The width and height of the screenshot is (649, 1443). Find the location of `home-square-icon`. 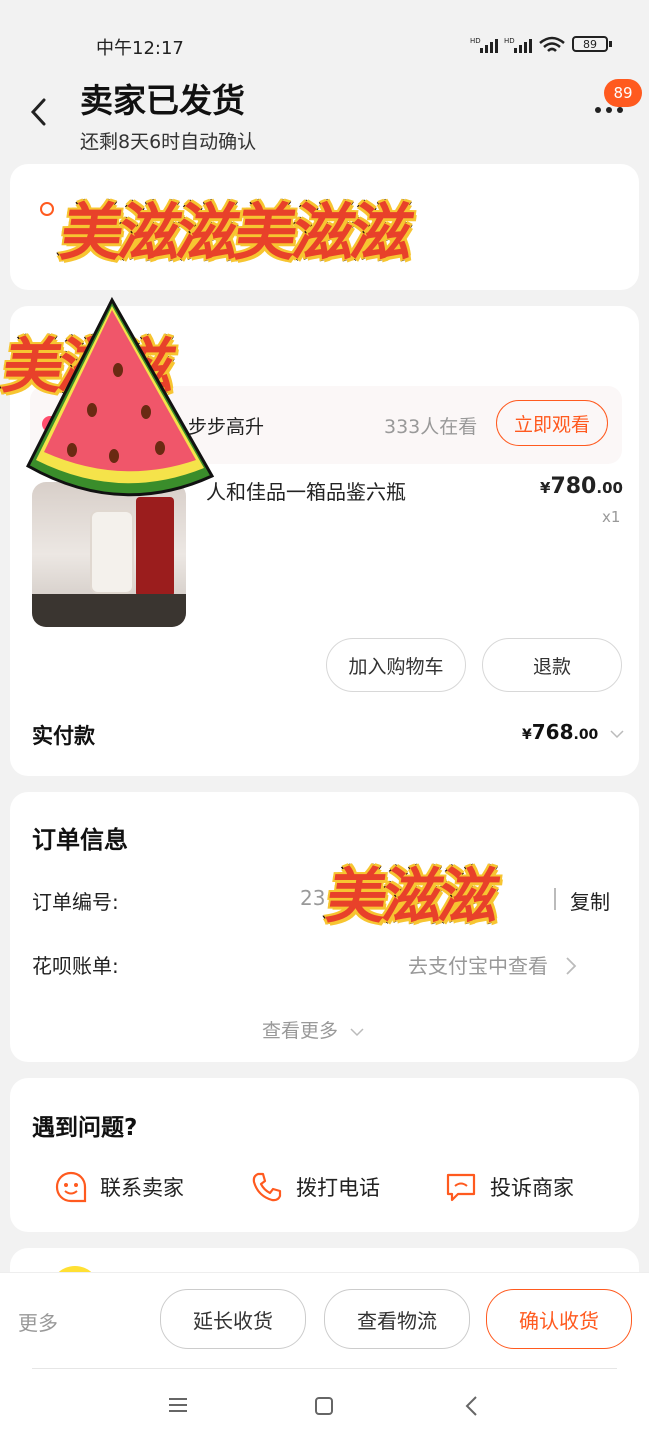

home-square-icon is located at coordinates (324, 1406).